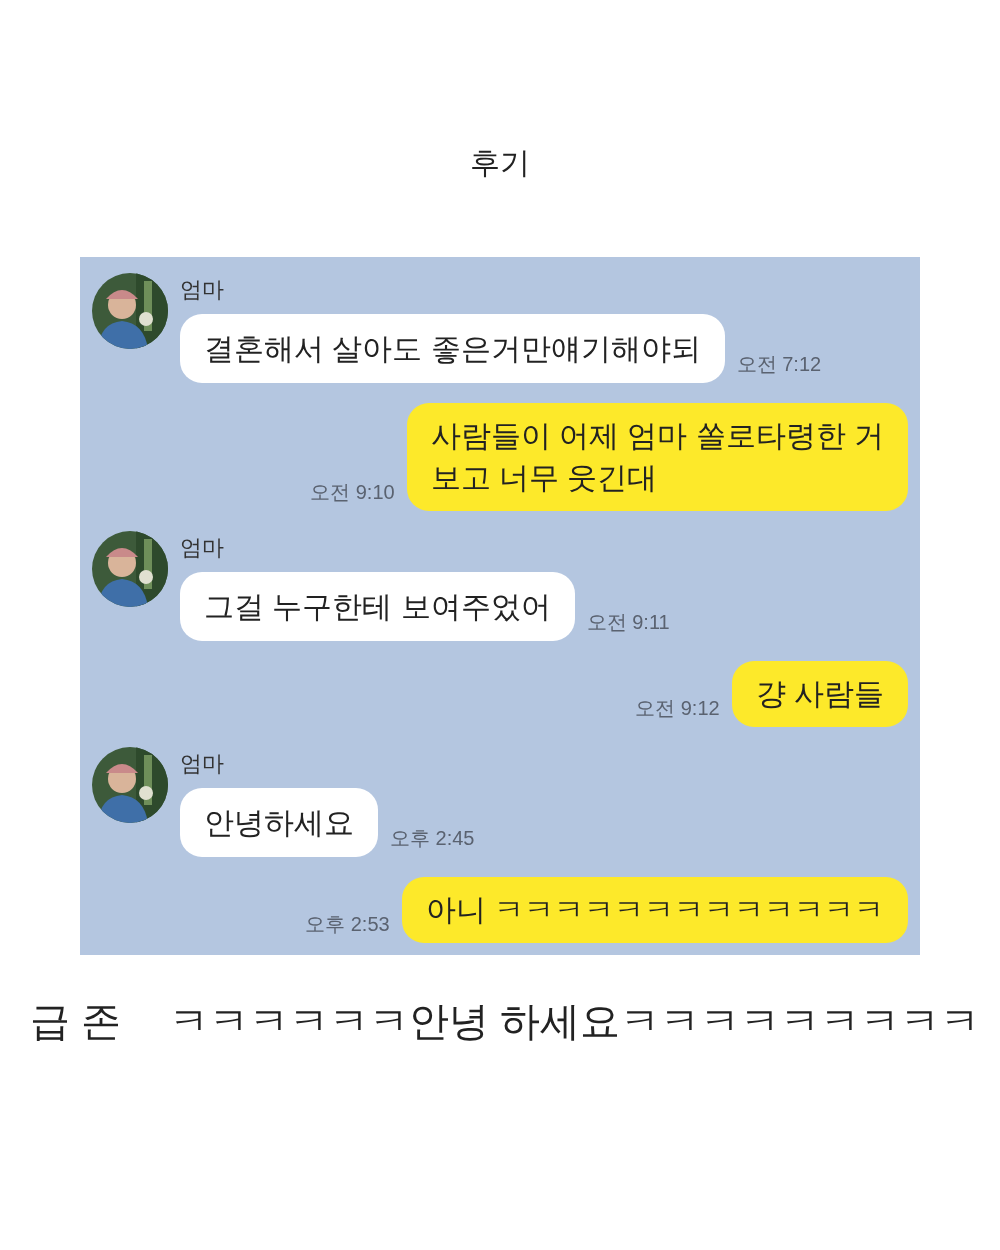 The height and width of the screenshot is (1250, 1000). What do you see at coordinates (377, 606) in the screenshot?
I see `message-bubble: 그걸 누구한테 보여주었어` at bounding box center [377, 606].